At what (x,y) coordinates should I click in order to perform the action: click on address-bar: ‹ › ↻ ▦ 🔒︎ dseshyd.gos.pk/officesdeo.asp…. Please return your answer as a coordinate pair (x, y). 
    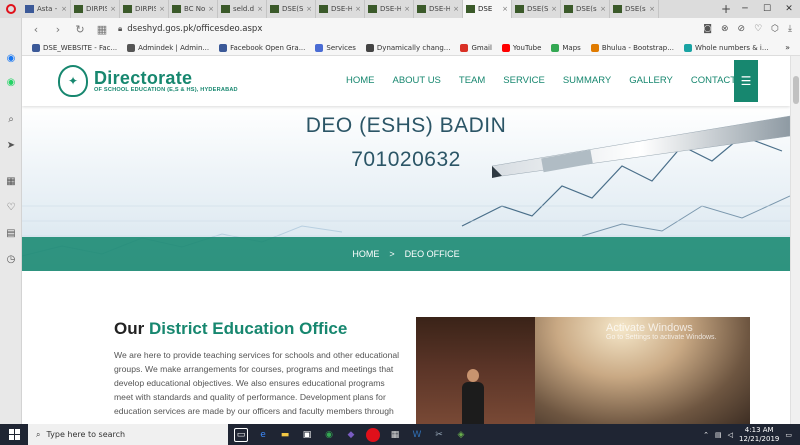
    Looking at the image, I should click on (411, 29).